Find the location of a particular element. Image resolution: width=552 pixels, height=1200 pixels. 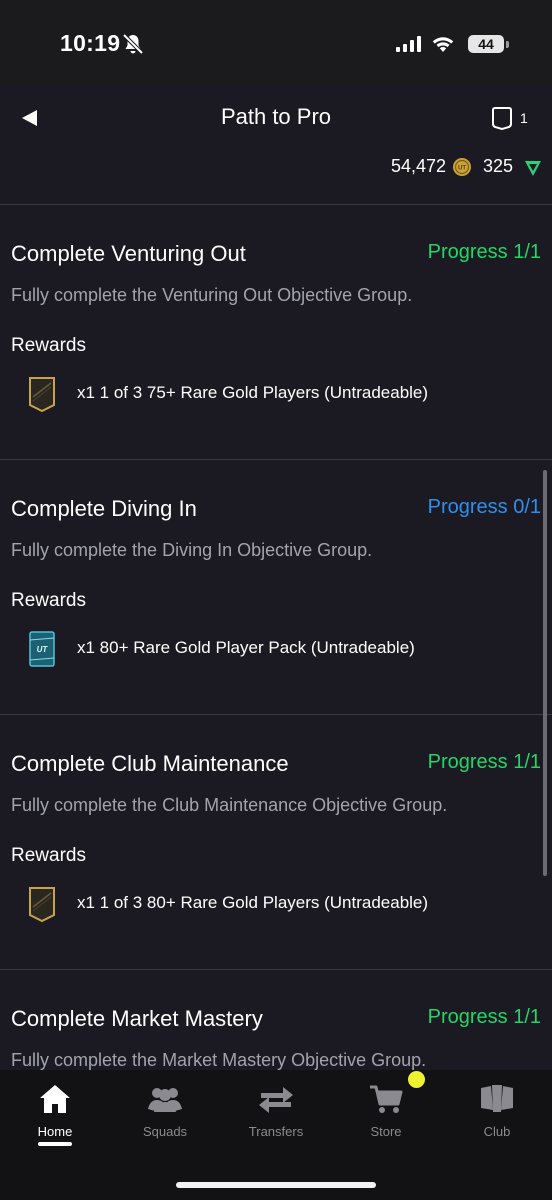

active-tab-indicator is located at coordinates (55, 1144).